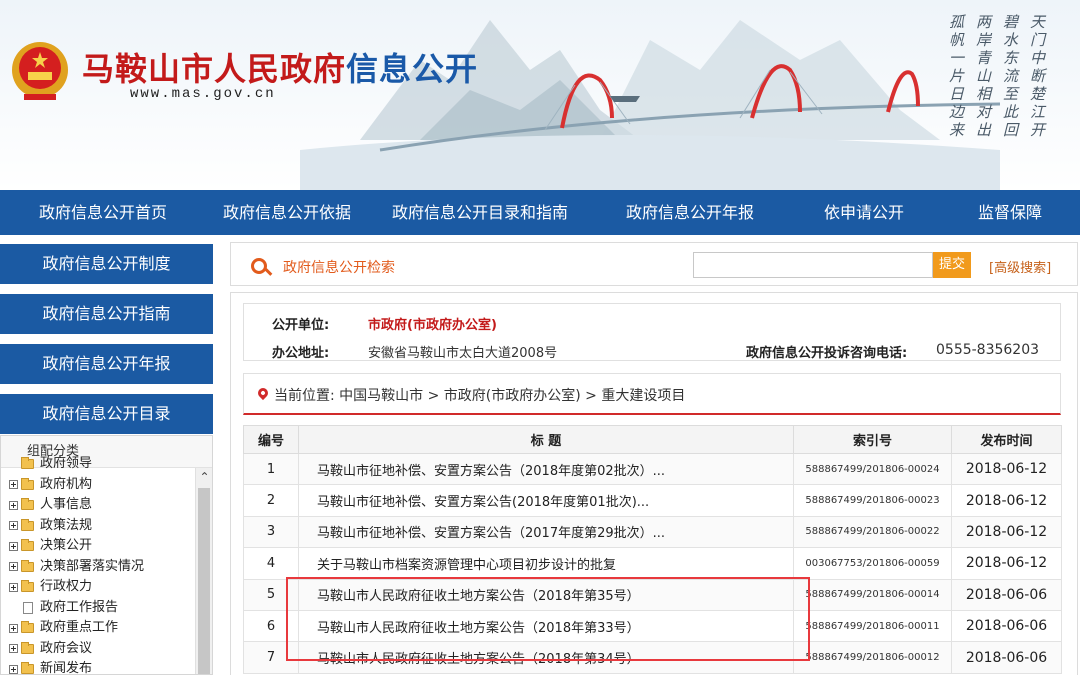 The image size is (1080, 675). What do you see at coordinates (1010, 212) in the screenshot?
I see `nav-item-supervision: 监督保障` at bounding box center [1010, 212].